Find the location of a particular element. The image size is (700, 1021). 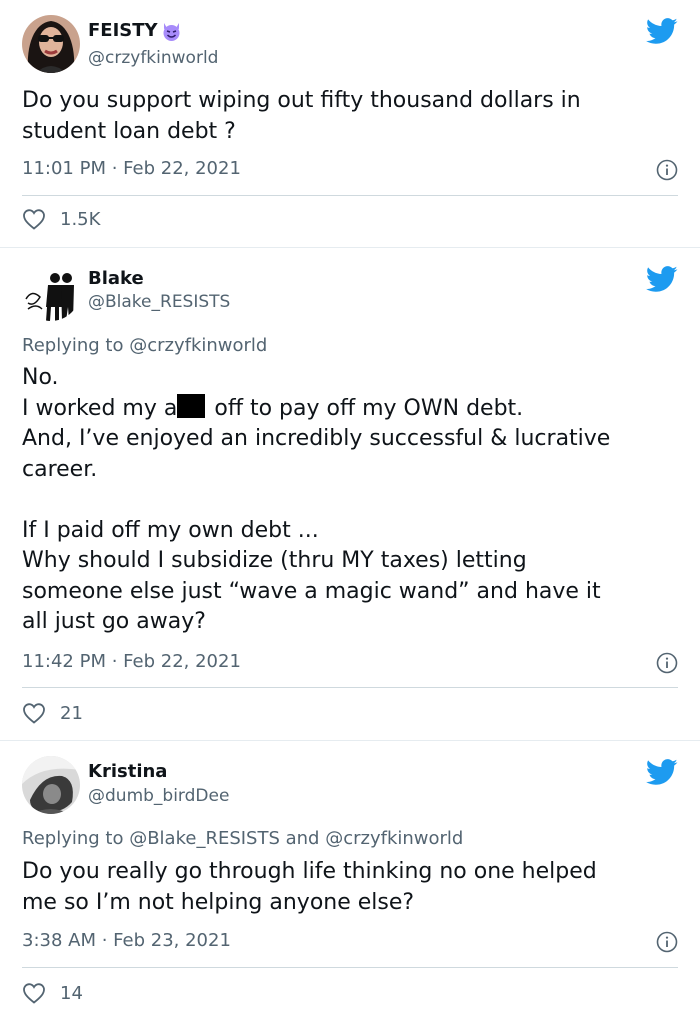

handle: @dumb_birdDee is located at coordinates (158, 796).